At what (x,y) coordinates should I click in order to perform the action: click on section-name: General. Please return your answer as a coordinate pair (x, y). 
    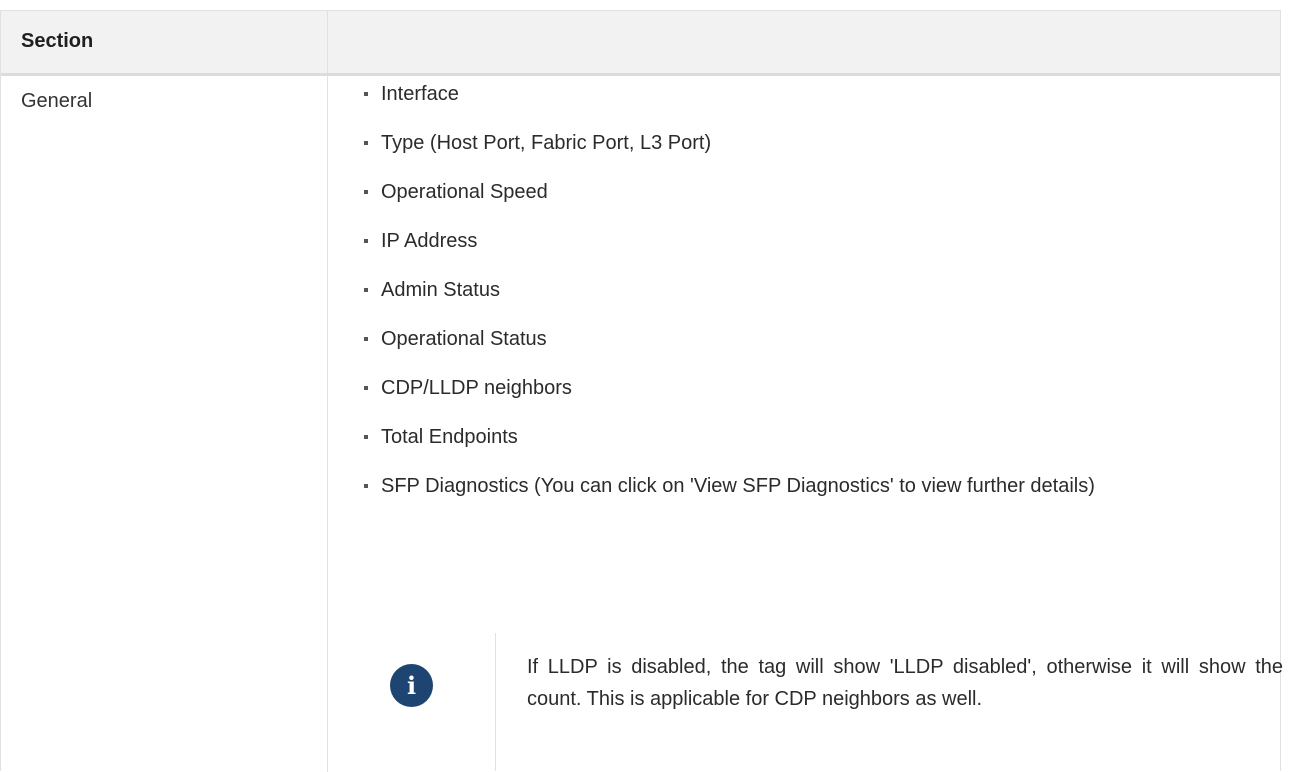
    Looking at the image, I should click on (57, 101).